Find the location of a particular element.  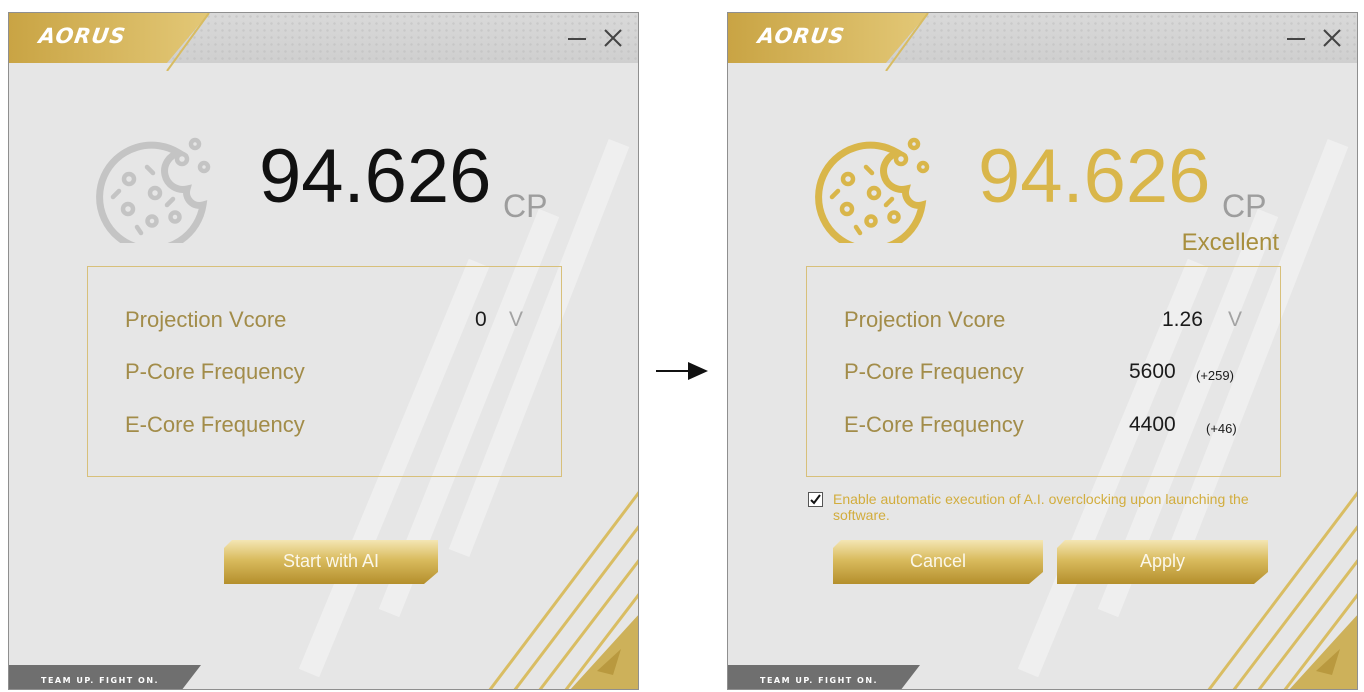

e-core-row: E-Core Frequency 4400 (+46) is located at coordinates (1062, 427).